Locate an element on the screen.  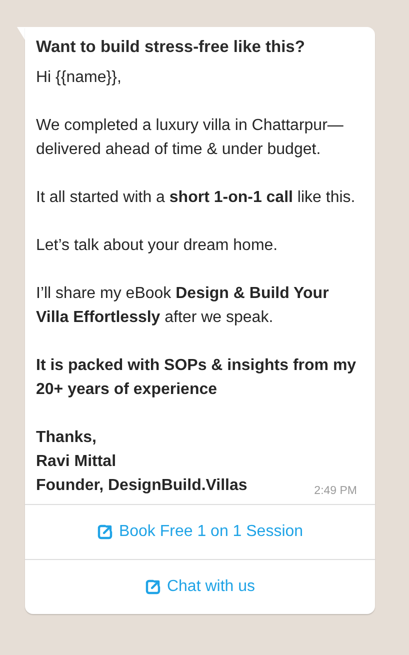
message-paragraph: We completed a luxury villa in Chattarpur—delivered ahead of time & under budget. is located at coordinates (190, 138).